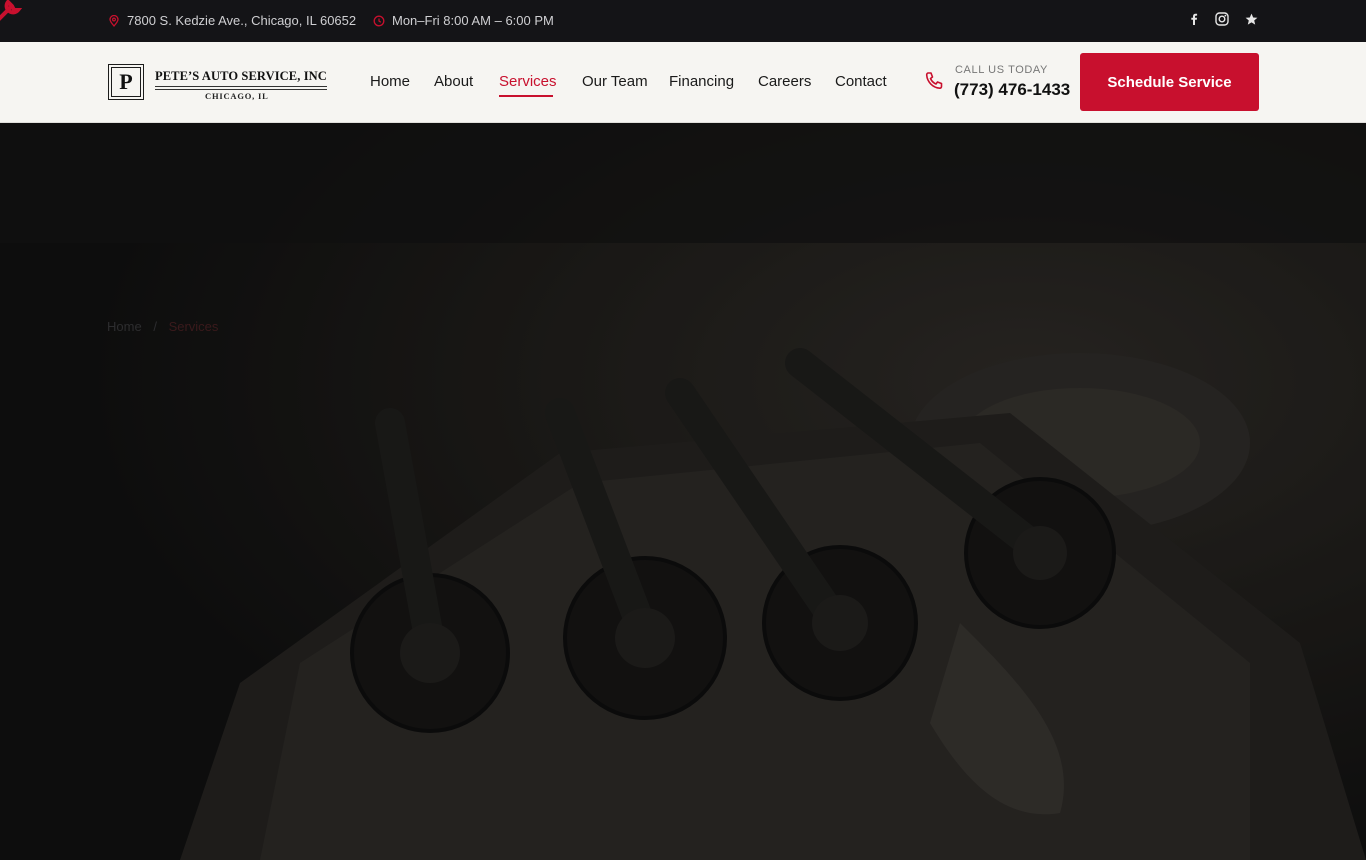  I want to click on facebook-icon, so click(1194, 19).